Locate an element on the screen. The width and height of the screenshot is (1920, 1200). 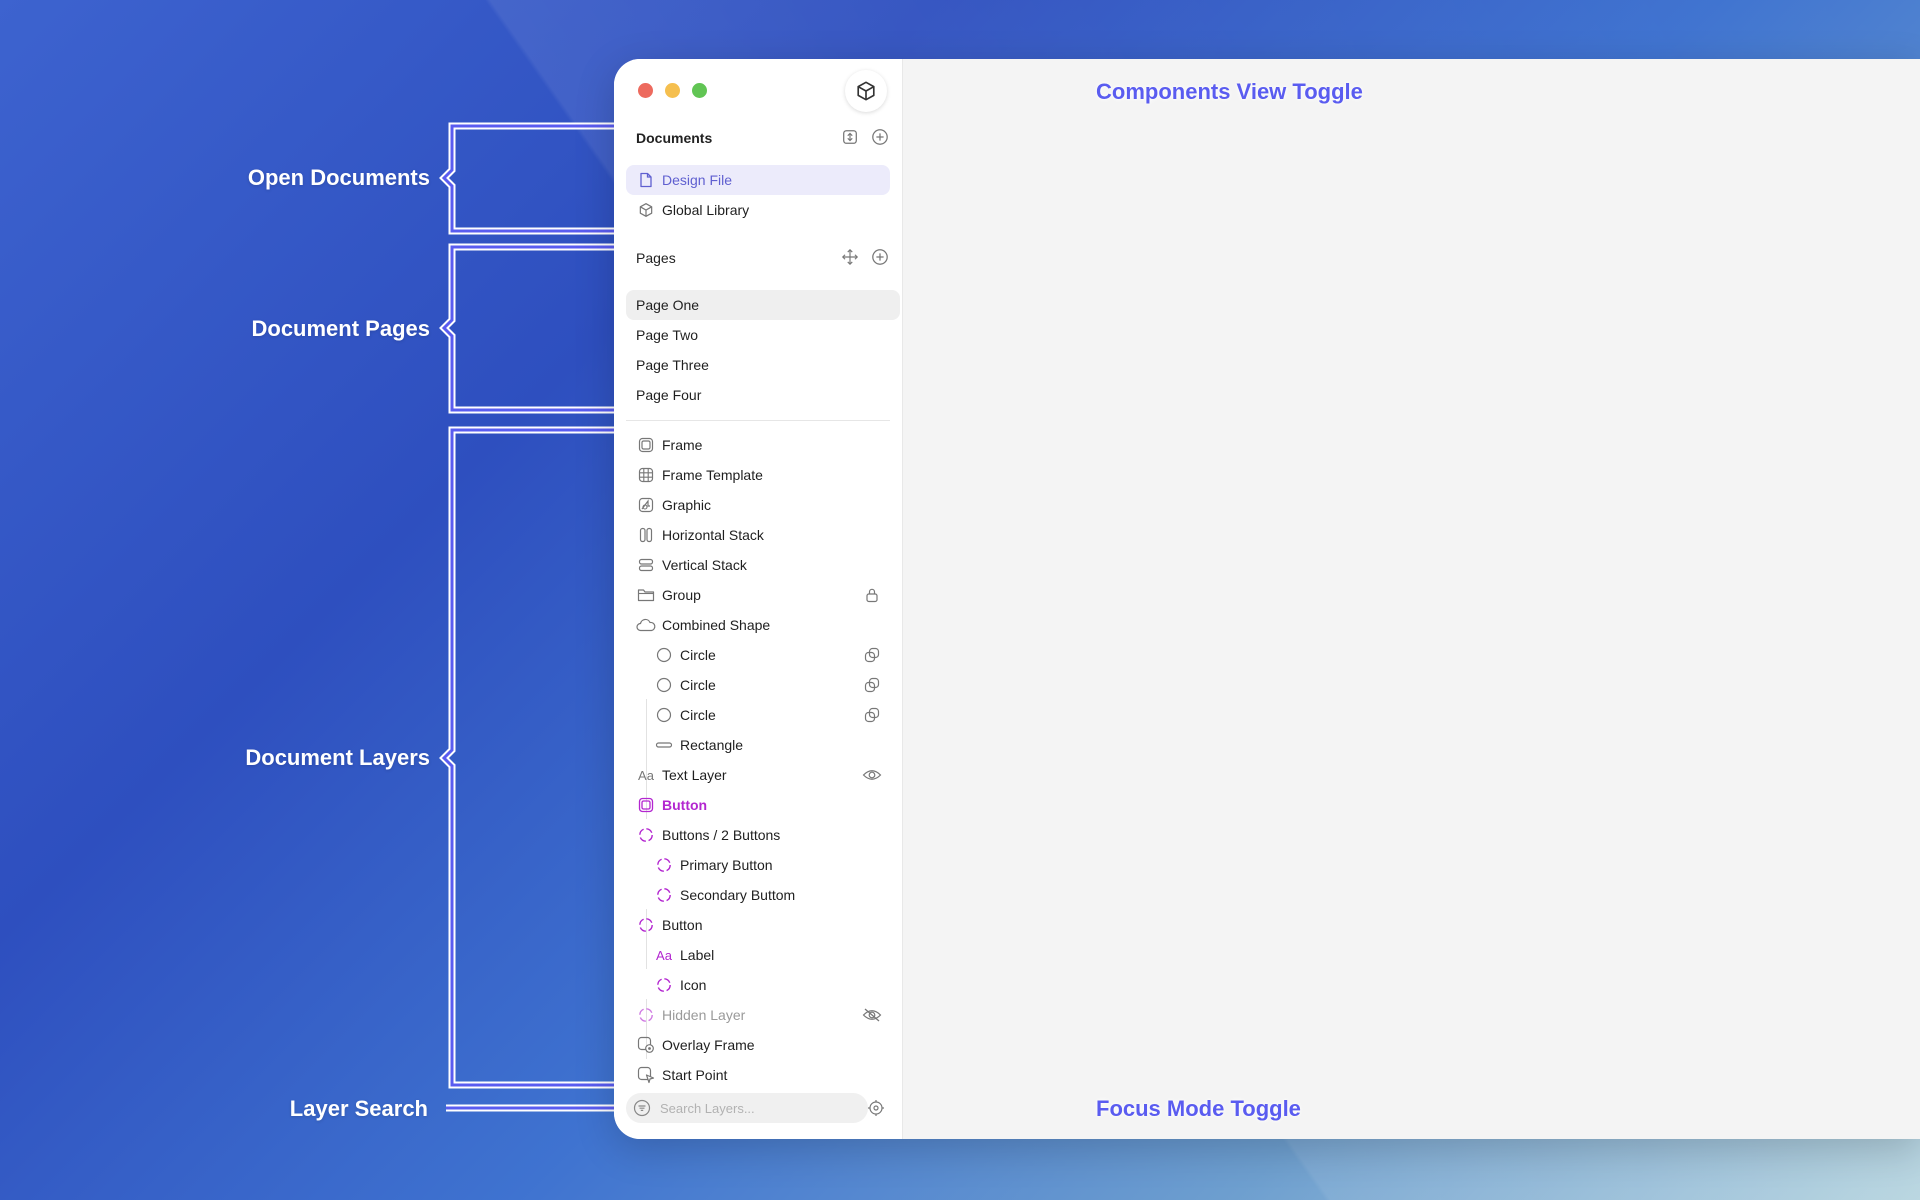
focus-mode-toggle is located at coordinates (876, 1108).